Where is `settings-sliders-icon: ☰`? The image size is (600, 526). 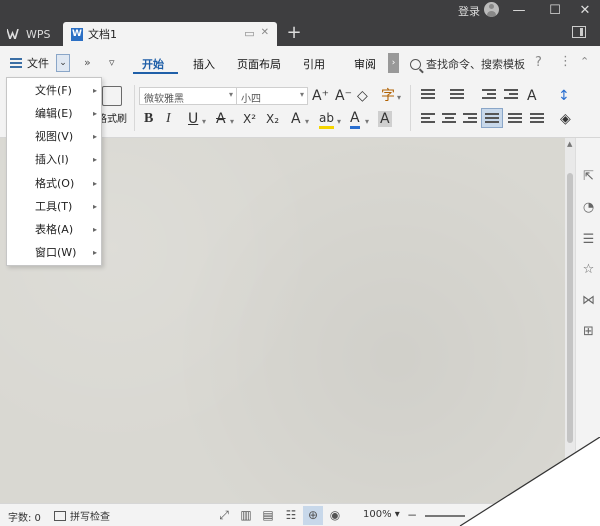
settings-sliders-icon: ☰ is located at coordinates (588, 239).